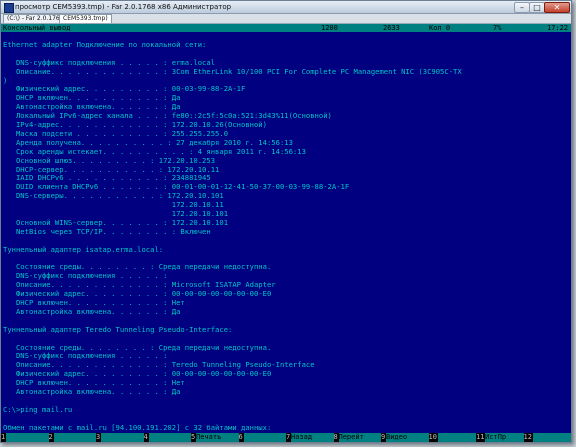 Image resolution: width=576 pixels, height=447 pixels. What do you see at coordinates (217, 437) in the screenshot?
I see `fkey-label: Печать` at bounding box center [217, 437].